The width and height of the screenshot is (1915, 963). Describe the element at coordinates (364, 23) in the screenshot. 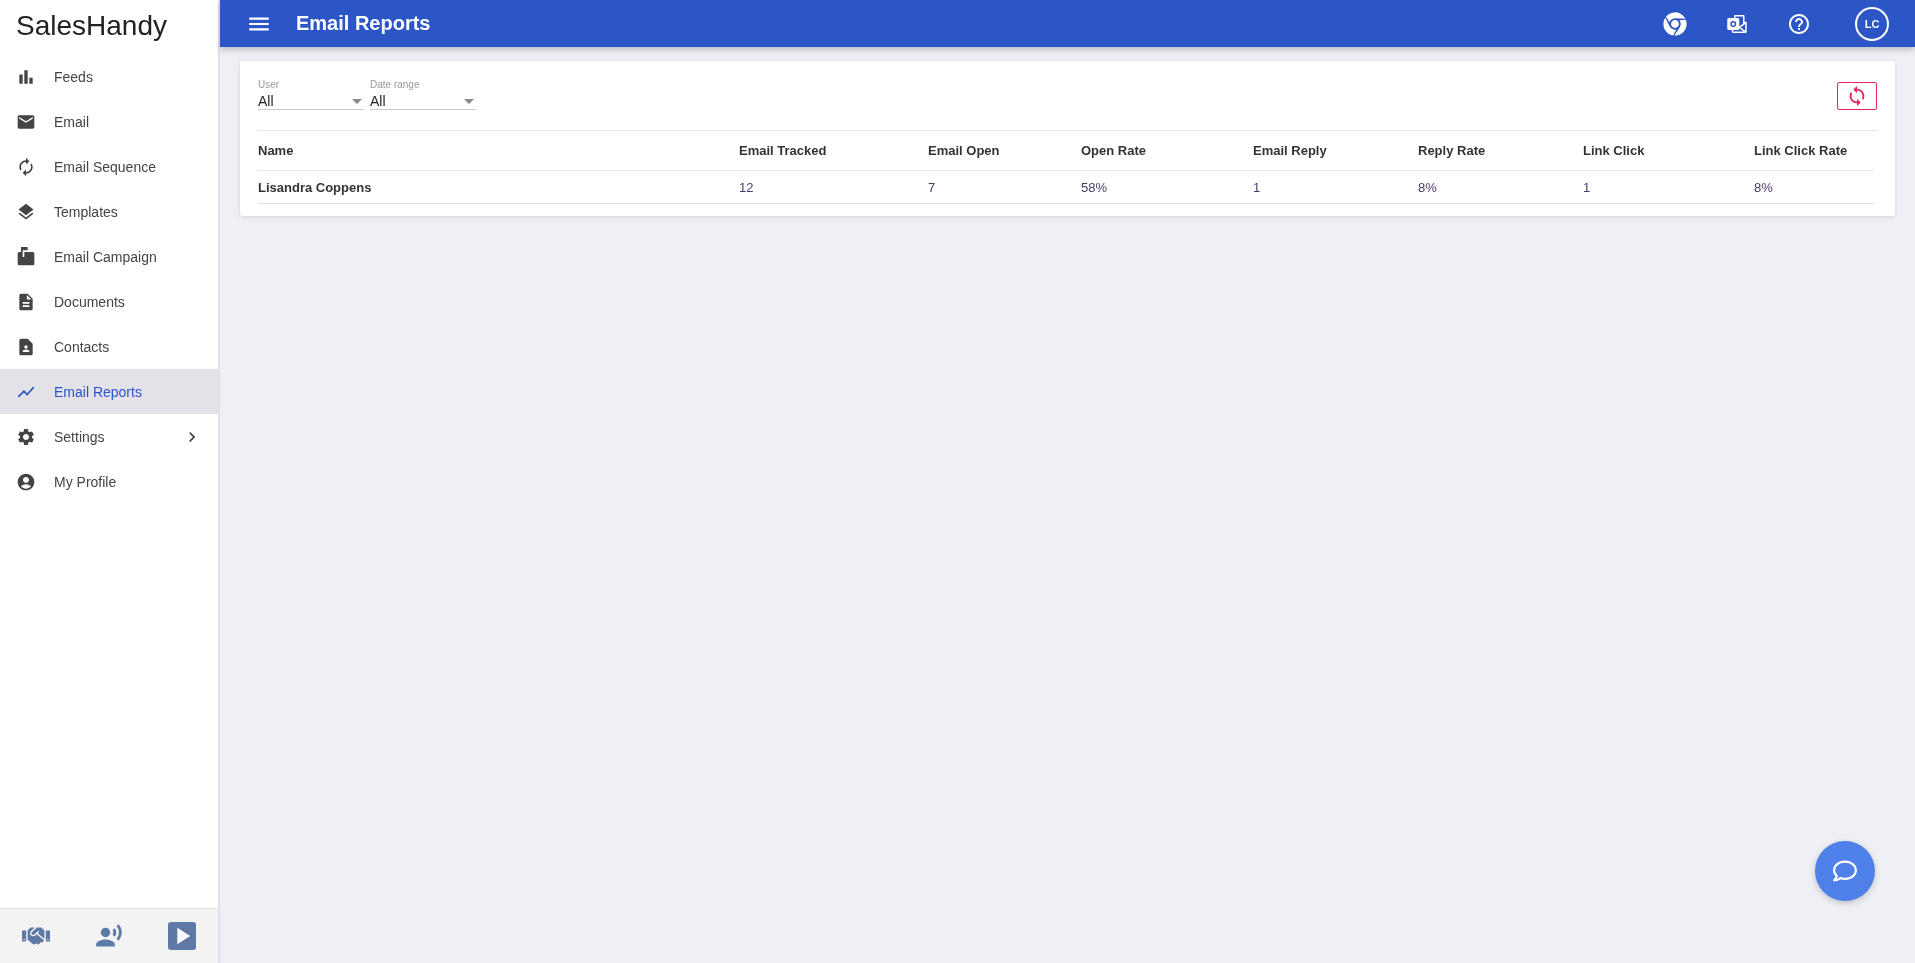

I see `page-title: Email Reports` at that location.